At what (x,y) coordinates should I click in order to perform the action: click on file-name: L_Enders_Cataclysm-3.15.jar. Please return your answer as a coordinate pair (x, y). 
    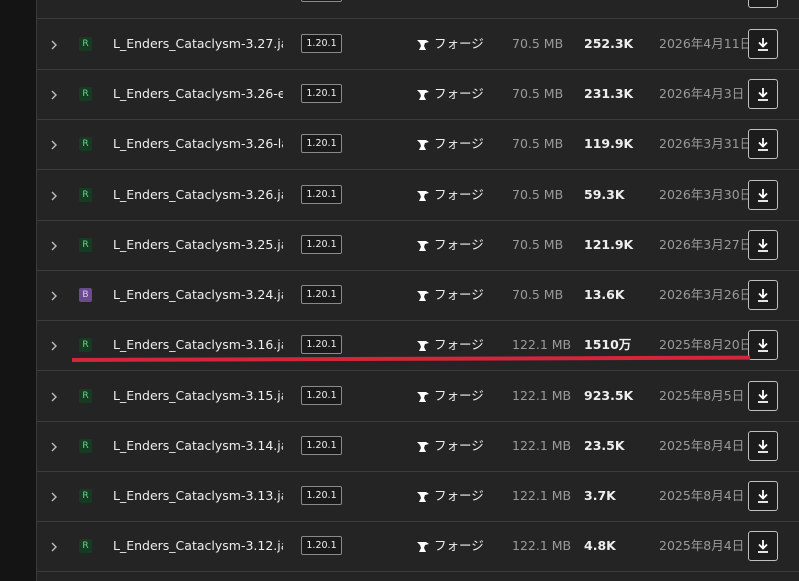
    Looking at the image, I should click on (198, 396).